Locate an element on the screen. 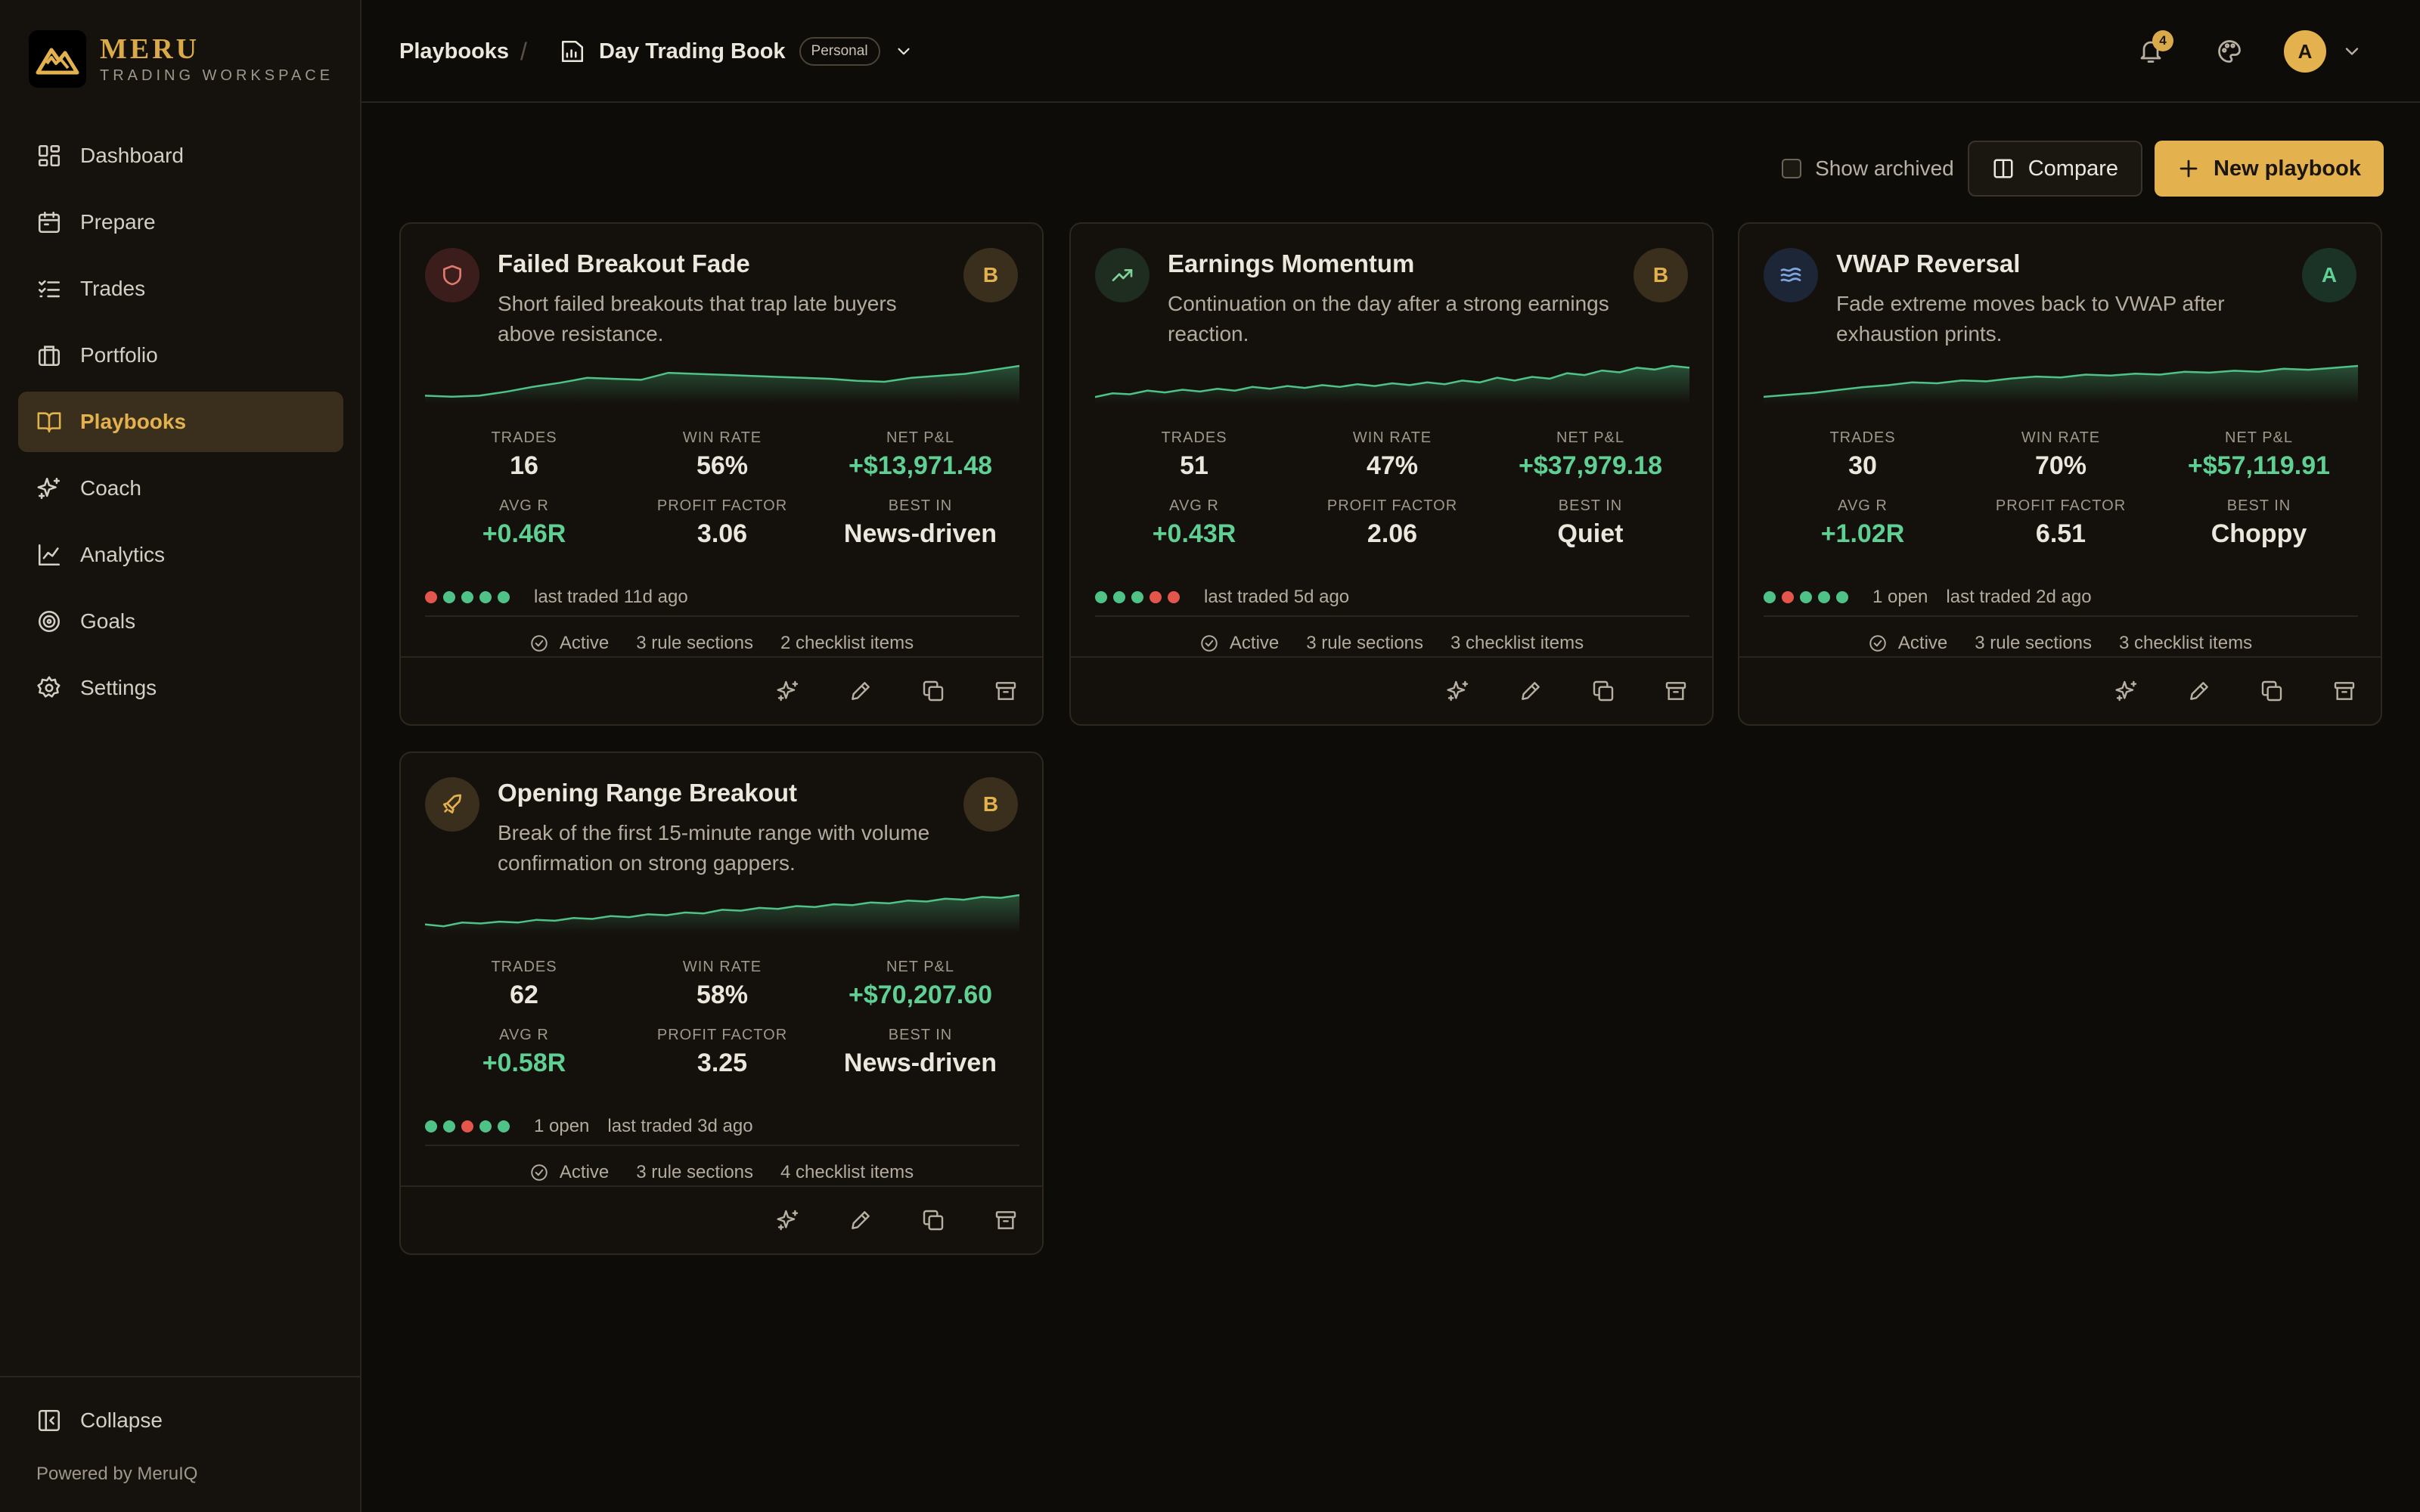 This screenshot has height=1512, width=2420. book-badge: Personal is located at coordinates (839, 52).